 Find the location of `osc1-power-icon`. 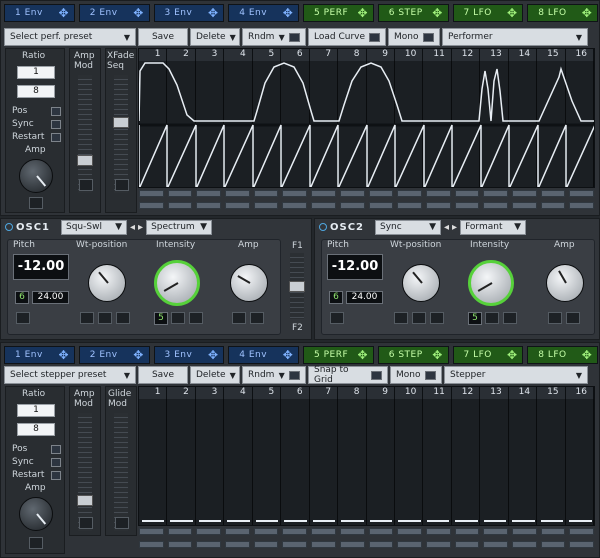

osc1-power-icon is located at coordinates (9, 227).